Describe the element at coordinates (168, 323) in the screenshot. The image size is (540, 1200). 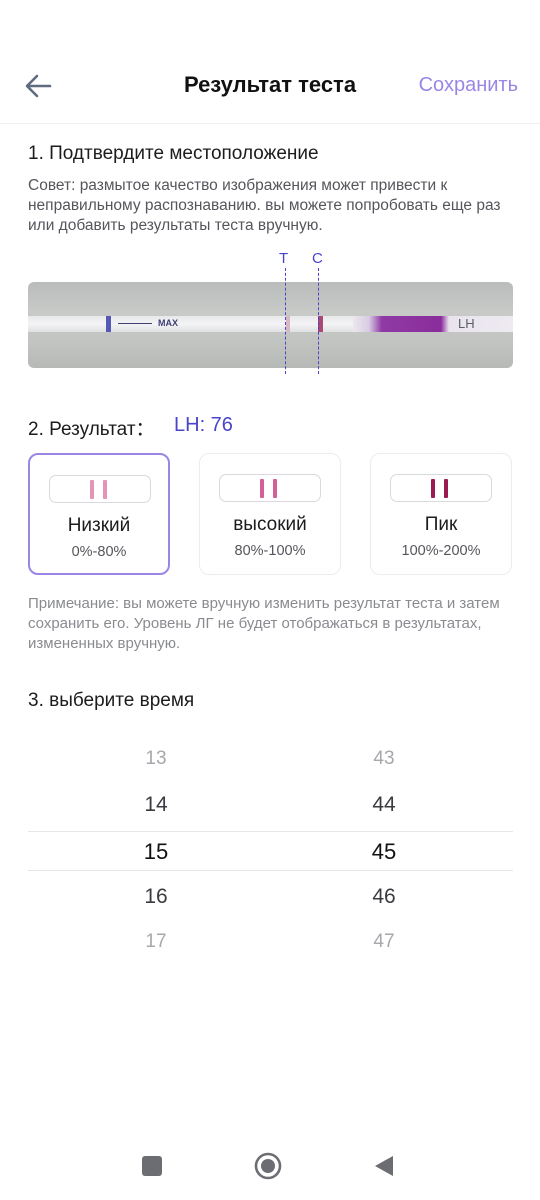
I see `strip-max-text: MAX` at that location.